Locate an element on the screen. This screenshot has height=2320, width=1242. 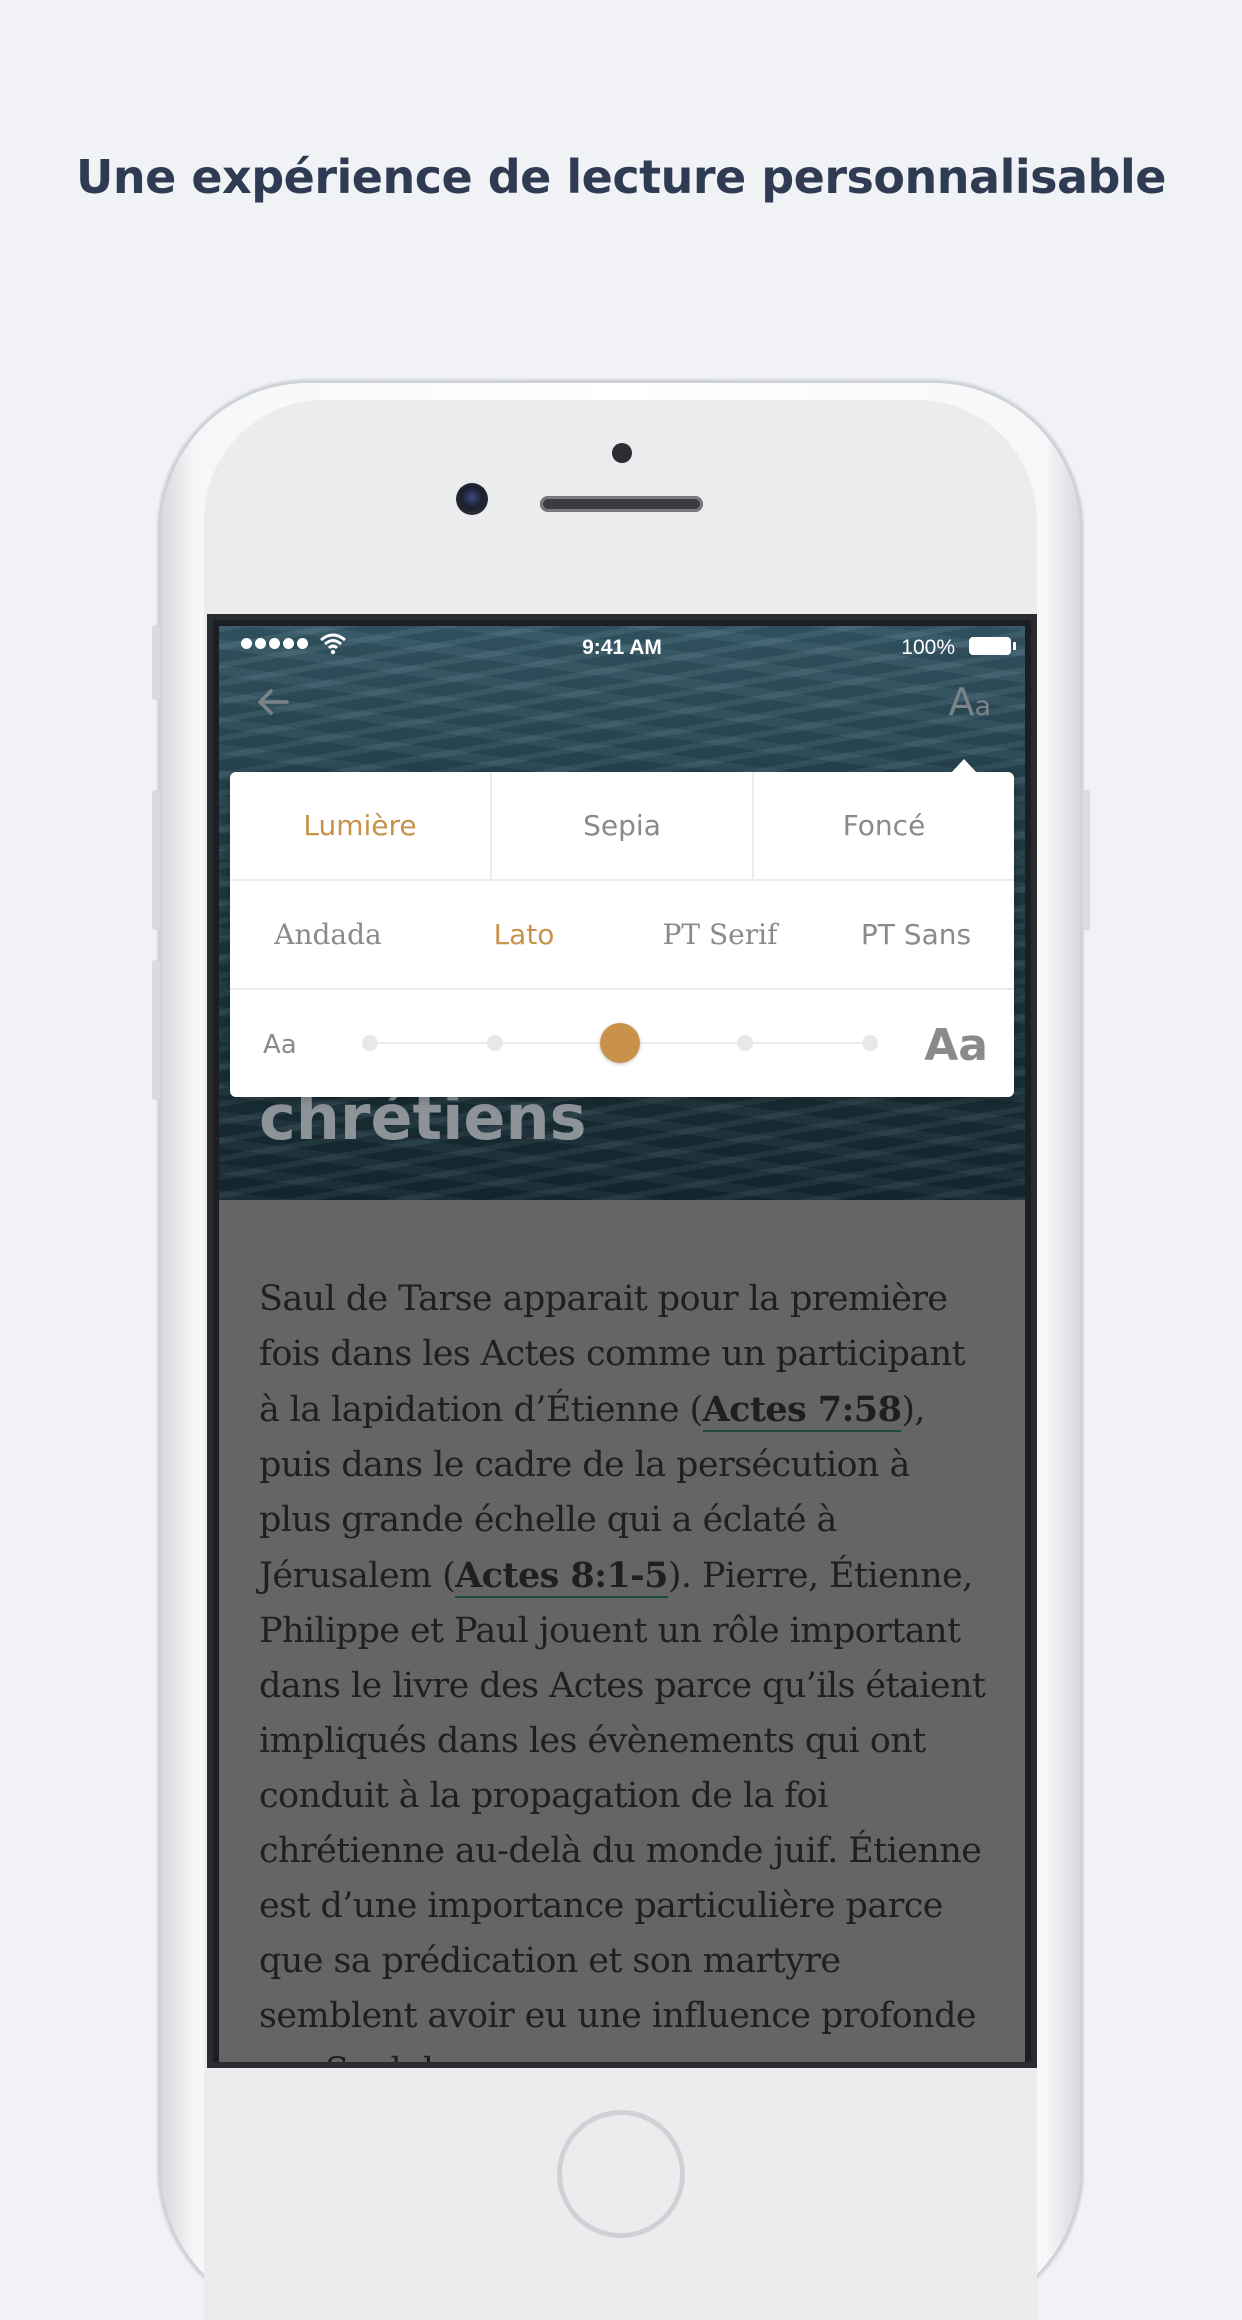
font-option-lato: Lato is located at coordinates (524, 934).